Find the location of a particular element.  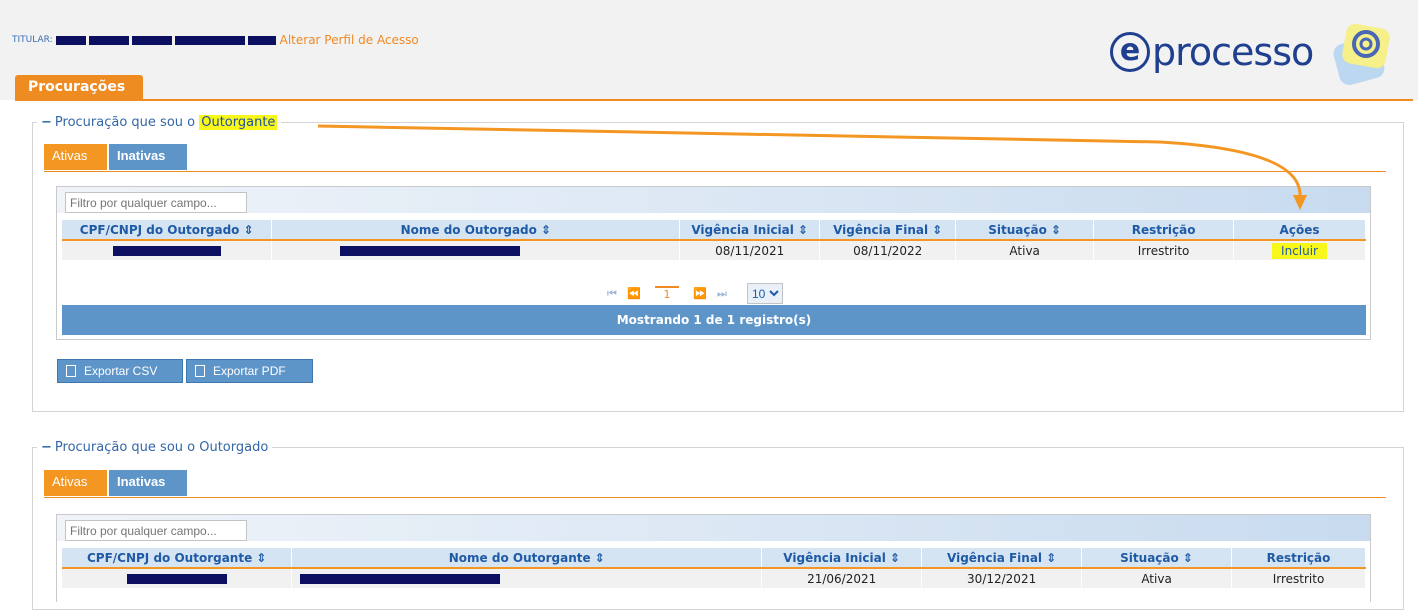

col-vigencia-inicial: Vigência Inicial ⇕ is located at coordinates (842, 558).